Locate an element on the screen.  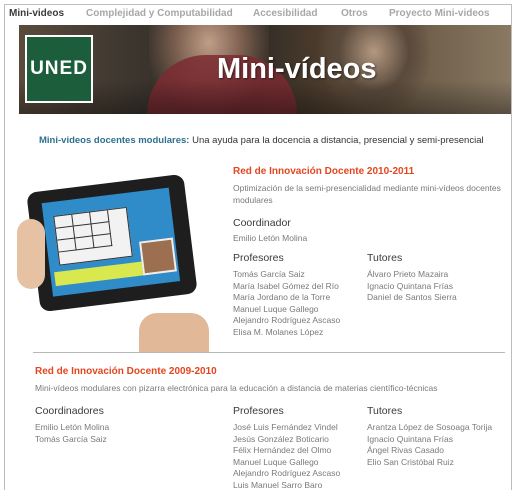
coordinator-list-2010: Emilio Letón Molina is located at coordinates (270, 239).